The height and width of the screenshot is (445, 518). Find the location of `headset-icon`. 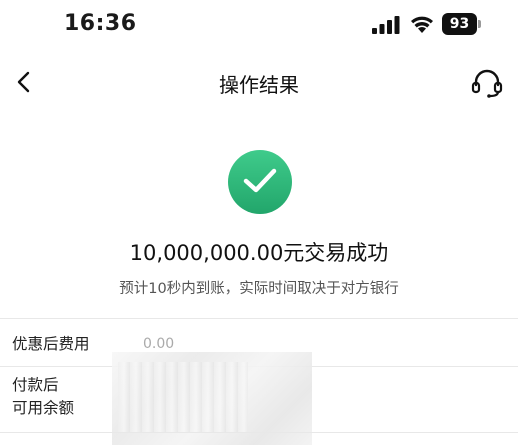

headset-icon is located at coordinates (487, 83).